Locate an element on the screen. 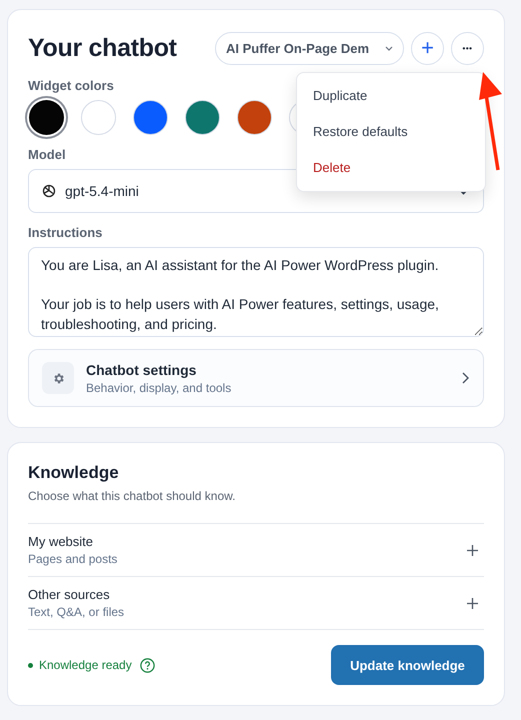 The height and width of the screenshot is (720, 521). field-label: Instructions is located at coordinates (66, 232).